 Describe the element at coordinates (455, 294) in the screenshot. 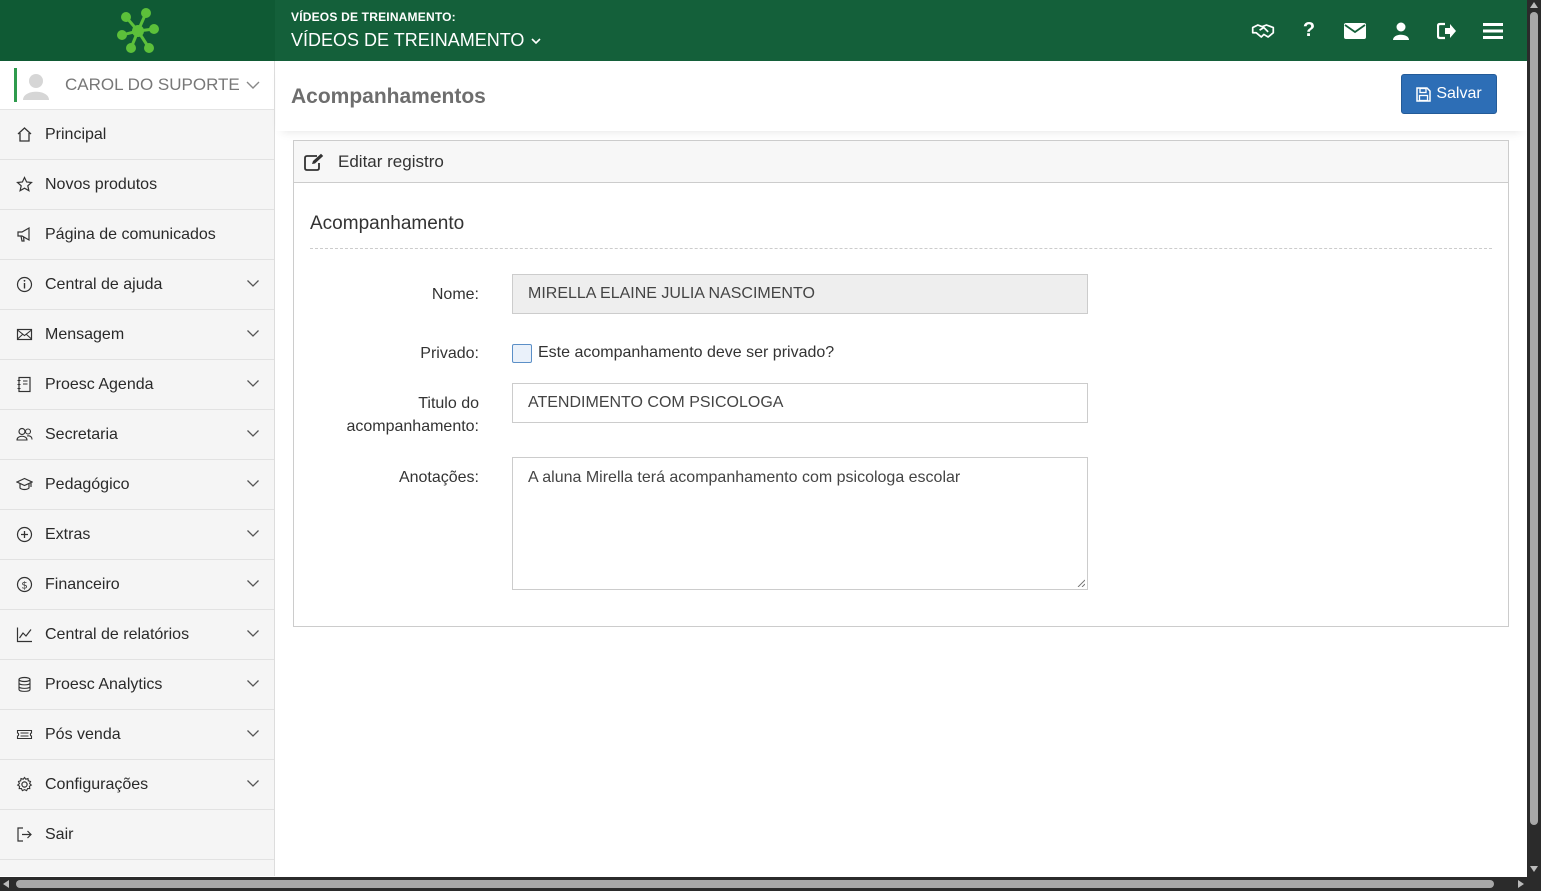

I see `name-label: Nome:` at that location.